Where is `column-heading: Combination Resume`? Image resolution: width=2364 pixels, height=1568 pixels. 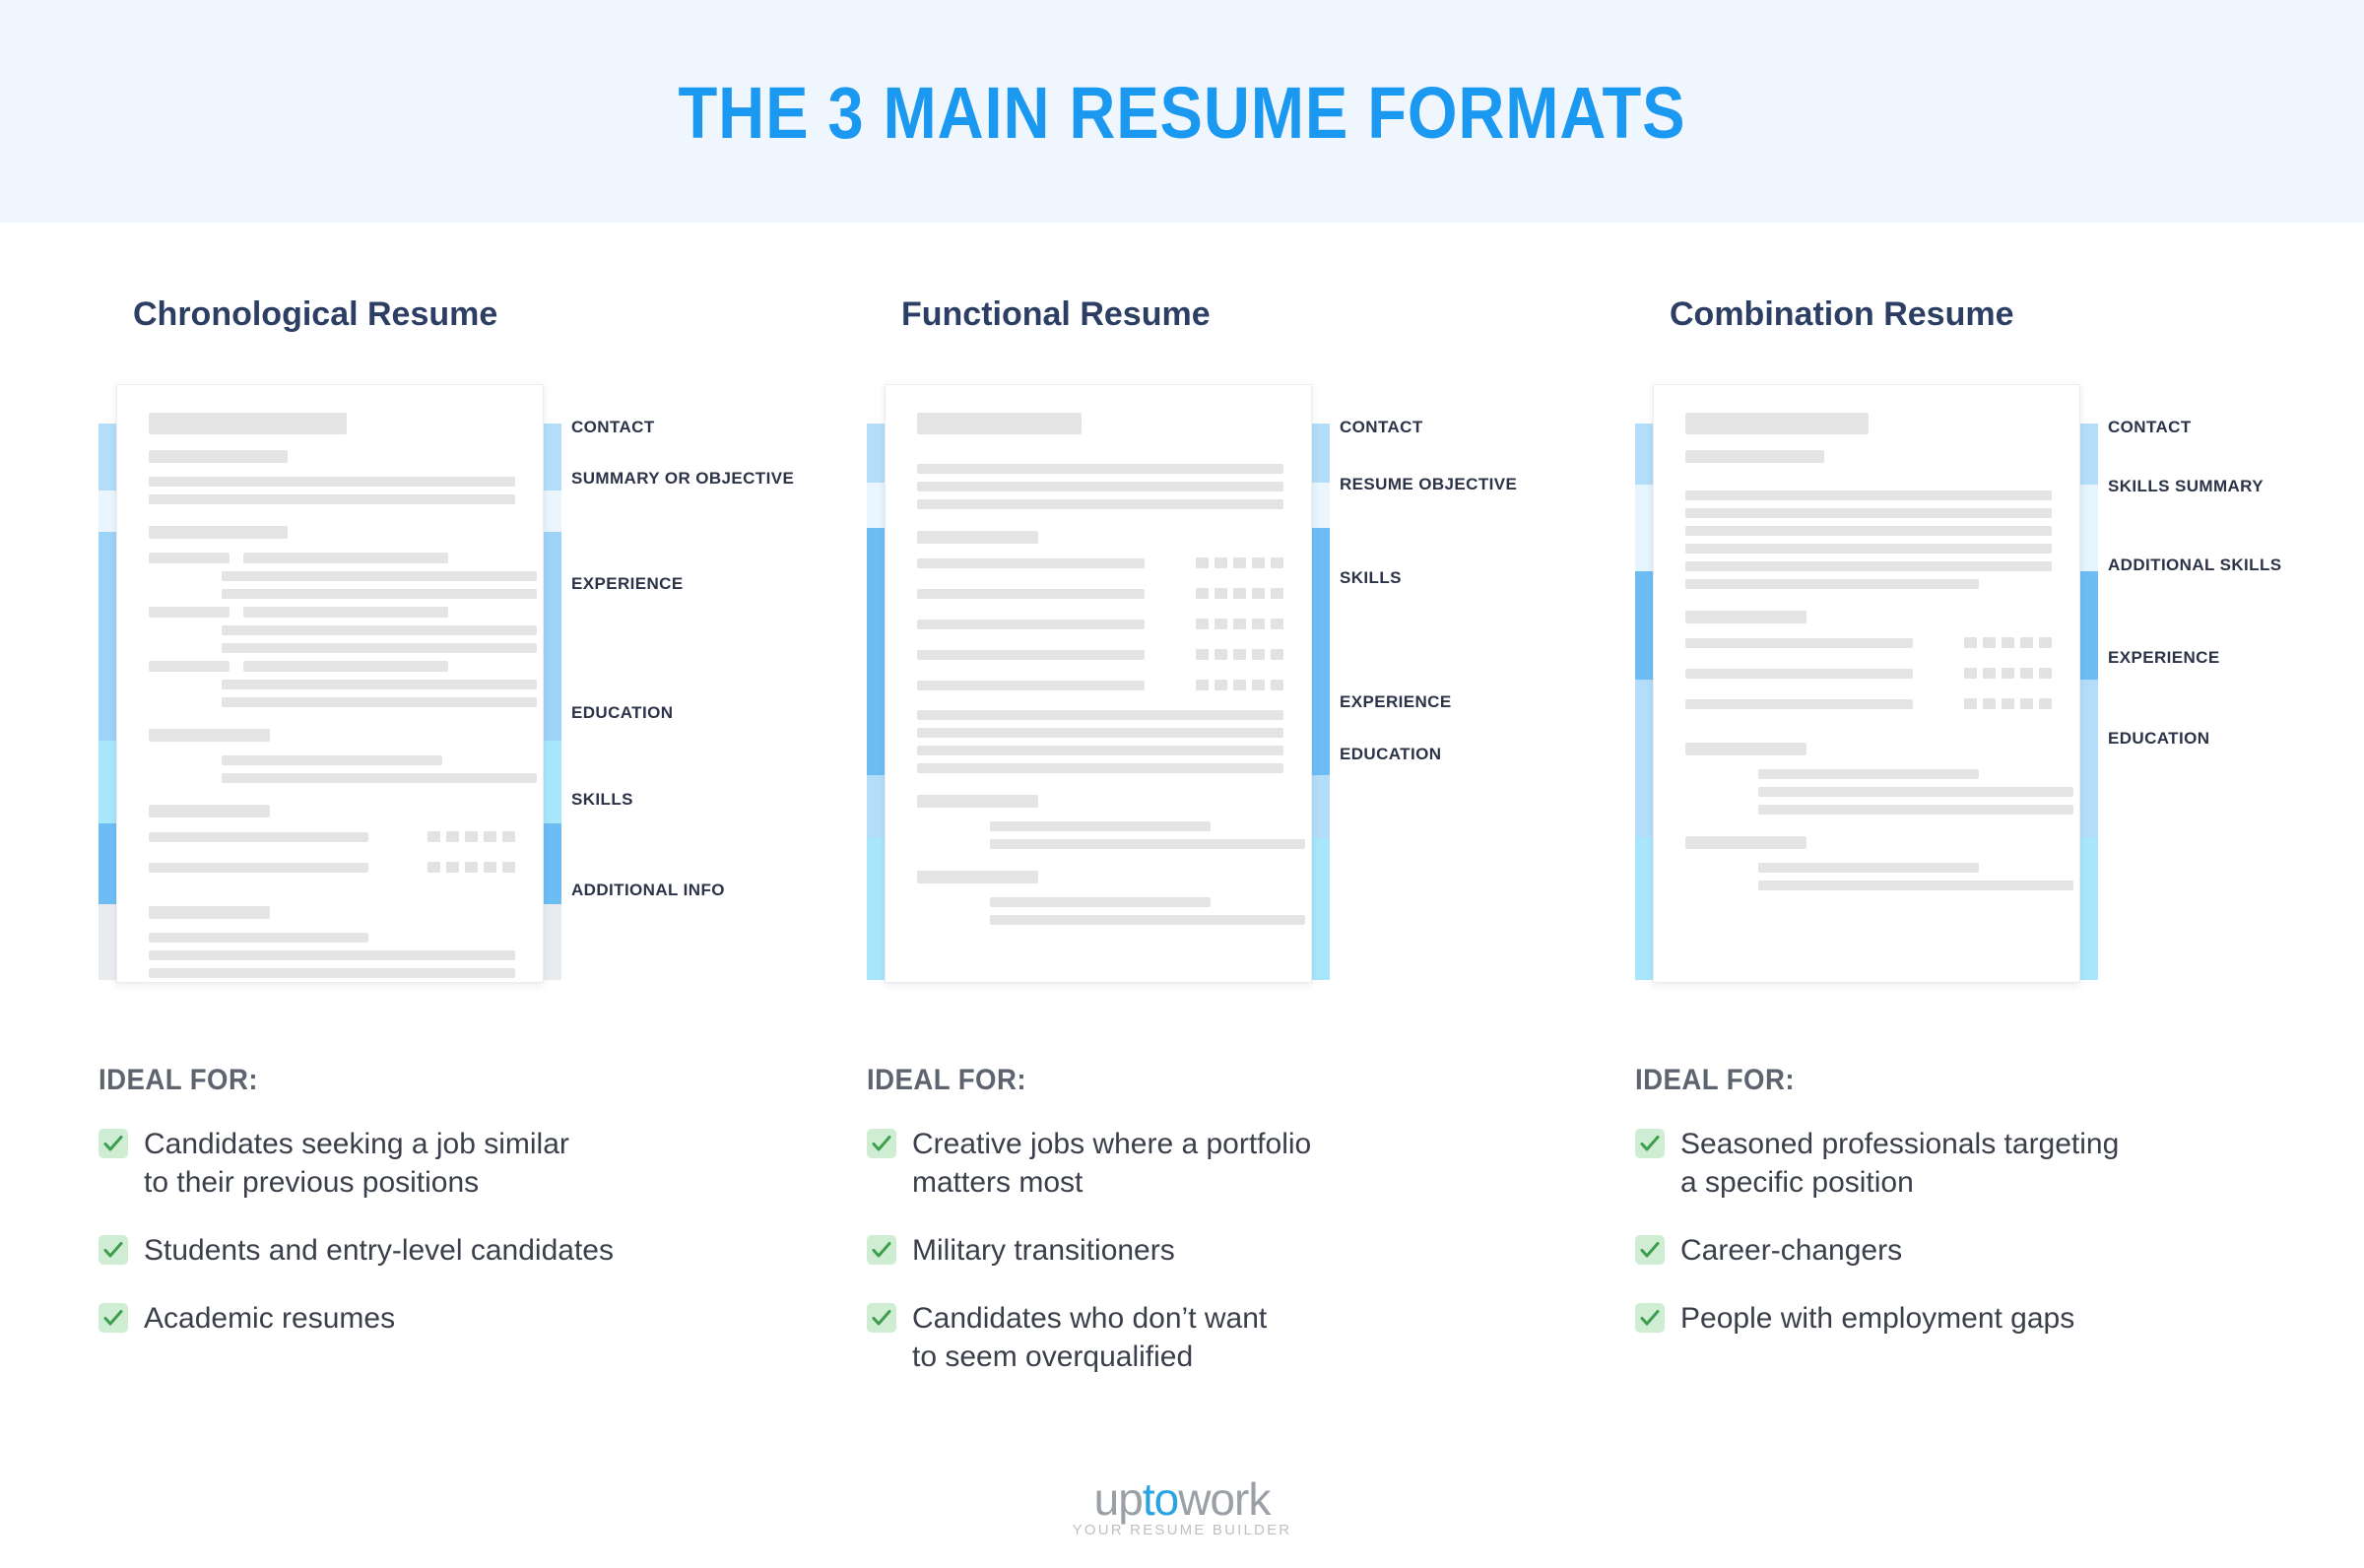
column-heading: Combination Resume is located at coordinates (1842, 314).